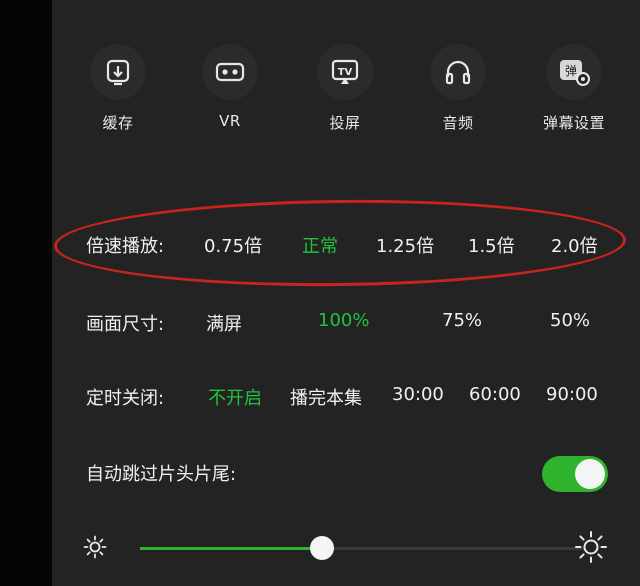 The image size is (640, 586). Describe the element at coordinates (95, 547) in the screenshot. I see `sun-small-icon` at that location.